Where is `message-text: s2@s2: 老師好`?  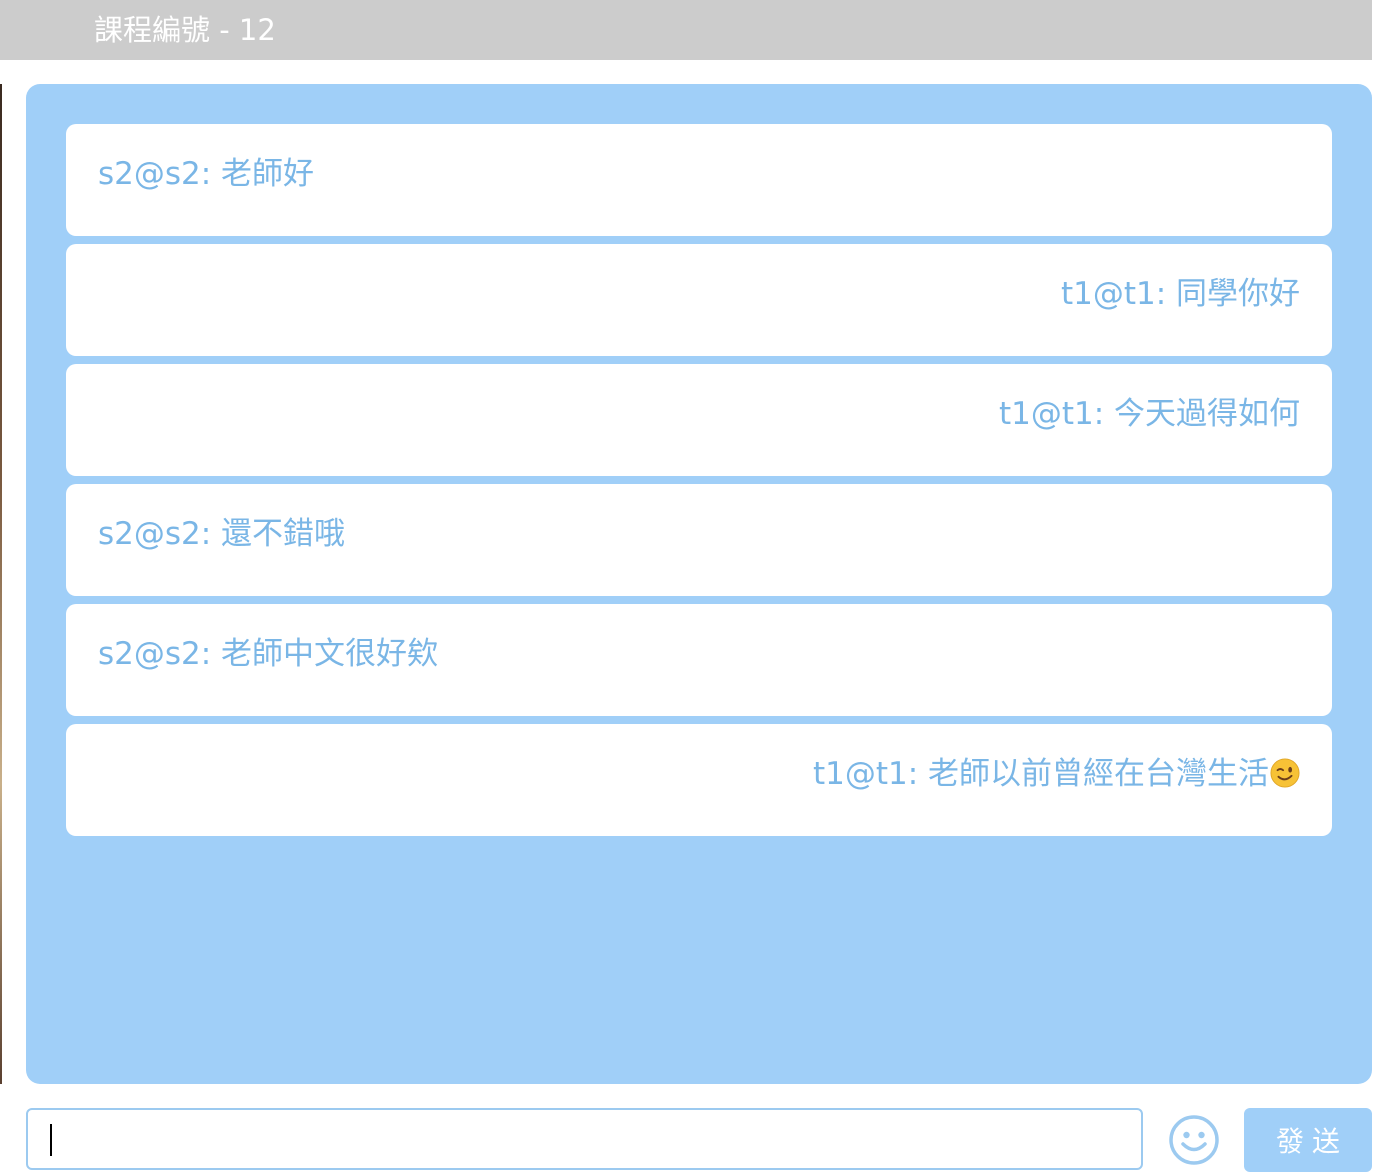
message-text: s2@s2: 老師好 is located at coordinates (206, 174).